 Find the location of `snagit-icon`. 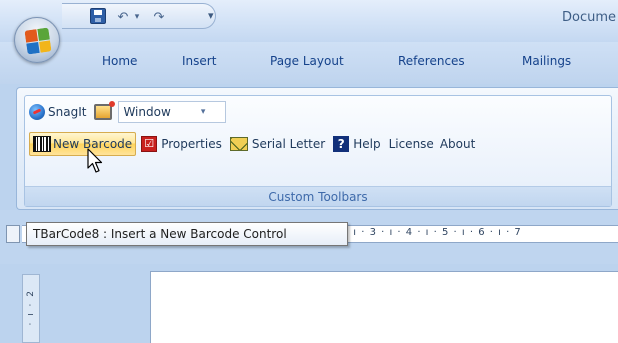

snagit-icon is located at coordinates (37, 112).